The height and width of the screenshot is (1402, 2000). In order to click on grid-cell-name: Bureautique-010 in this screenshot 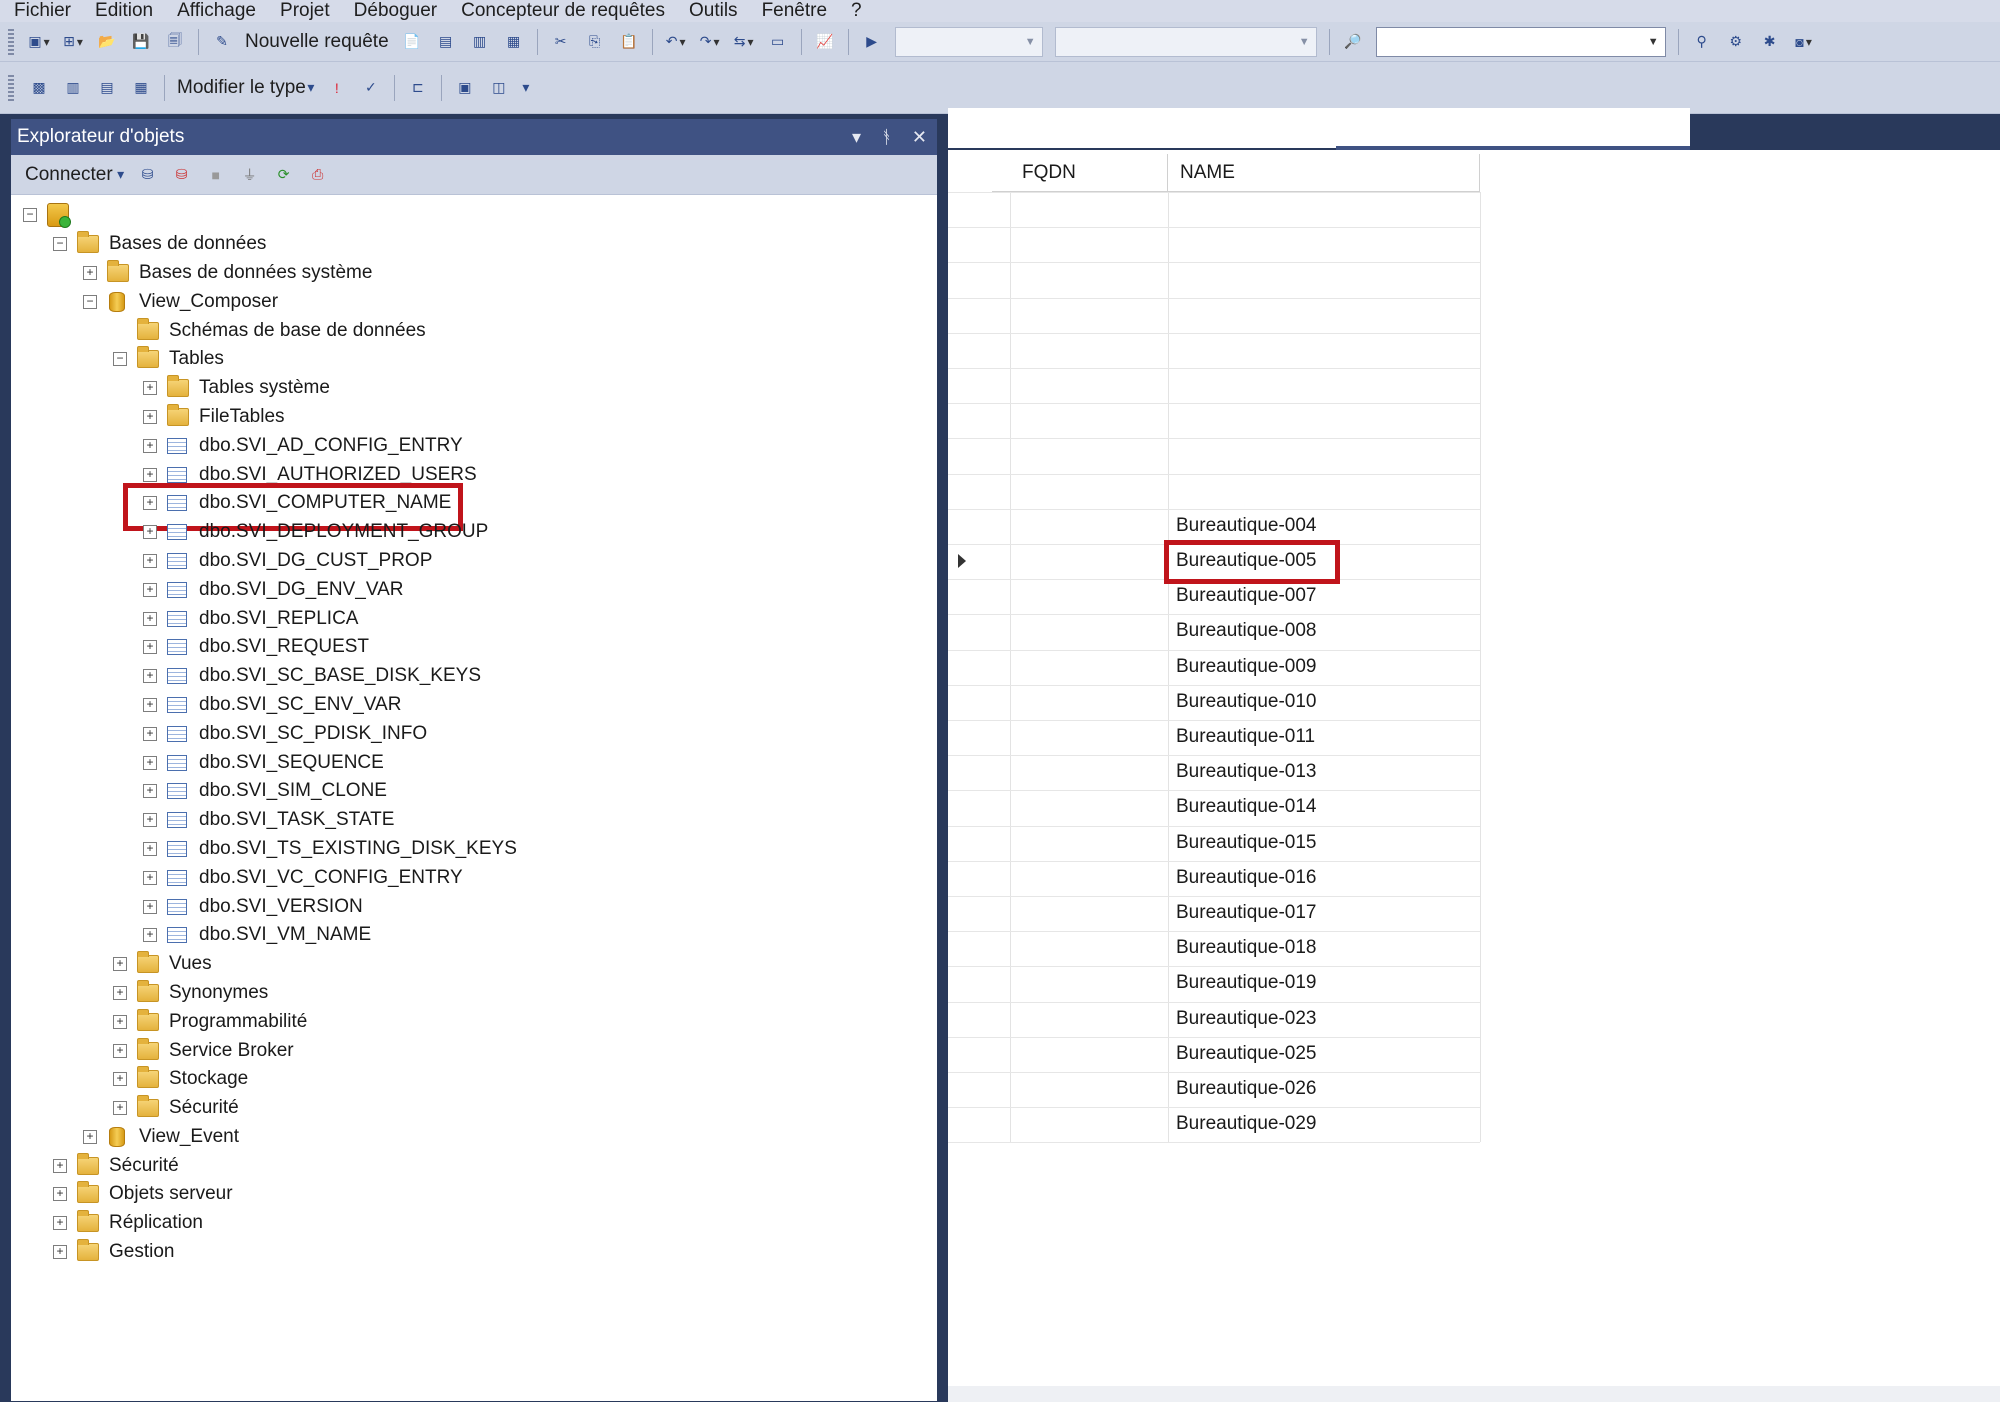, I will do `click(1246, 702)`.